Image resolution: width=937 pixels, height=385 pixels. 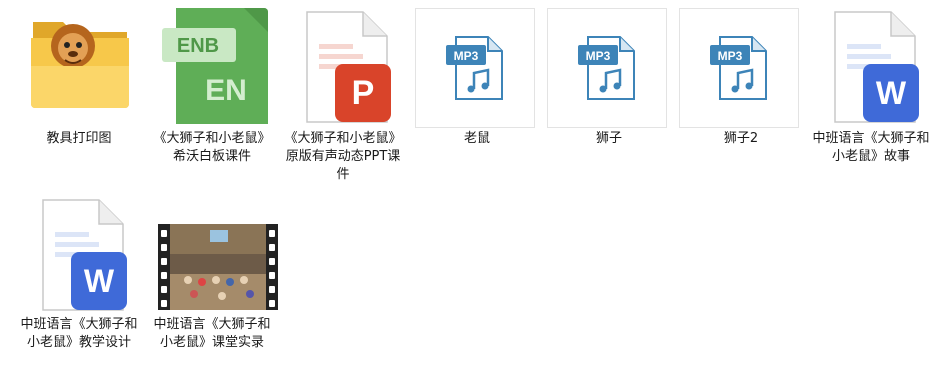 I want to click on video-icon, so click(x=218, y=256).